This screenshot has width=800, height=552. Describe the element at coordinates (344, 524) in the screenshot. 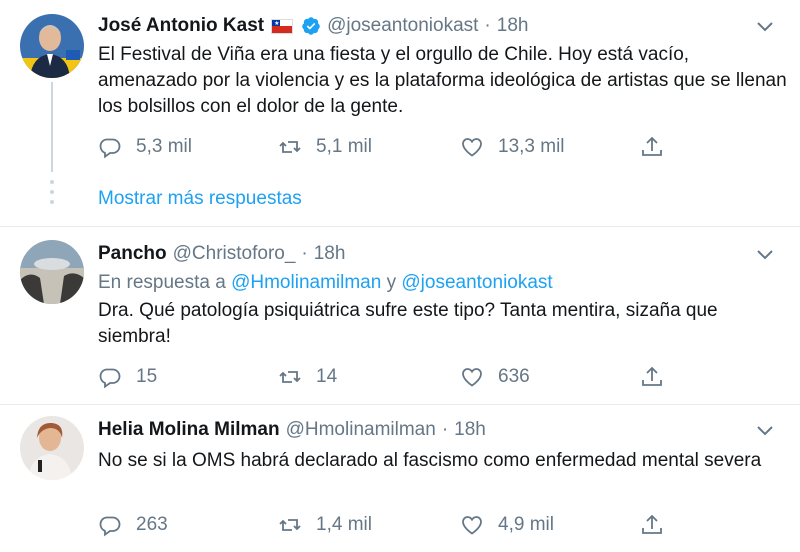

I see `retweet-count: 1,4 mil` at that location.